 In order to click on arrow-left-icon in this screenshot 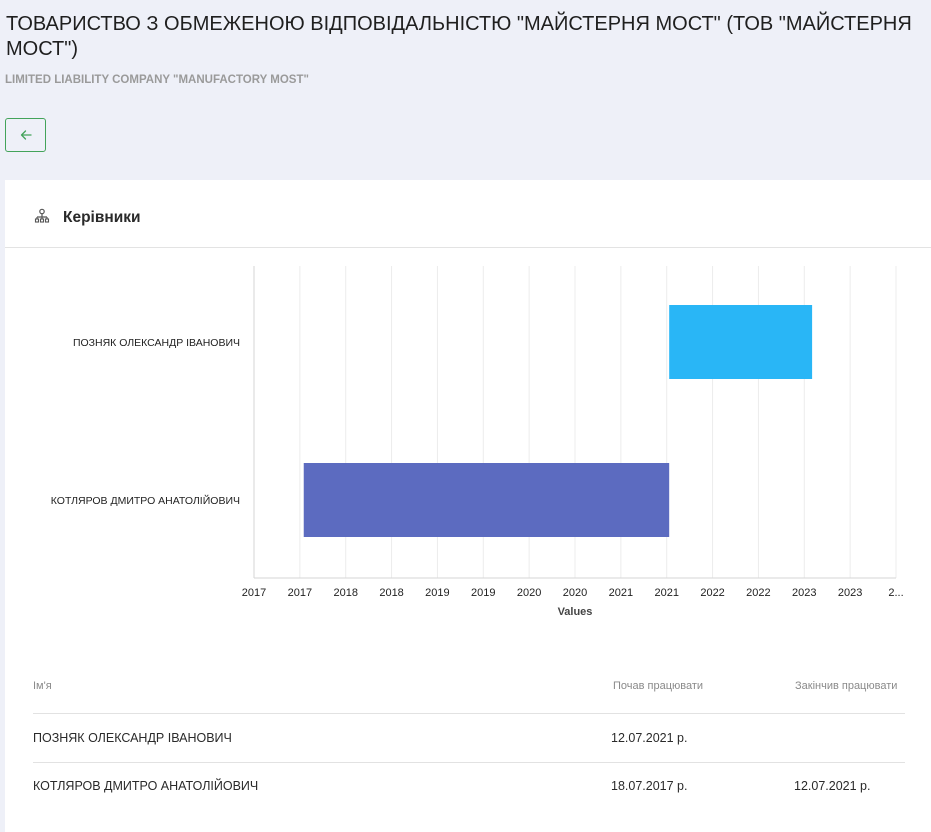, I will do `click(26, 135)`.